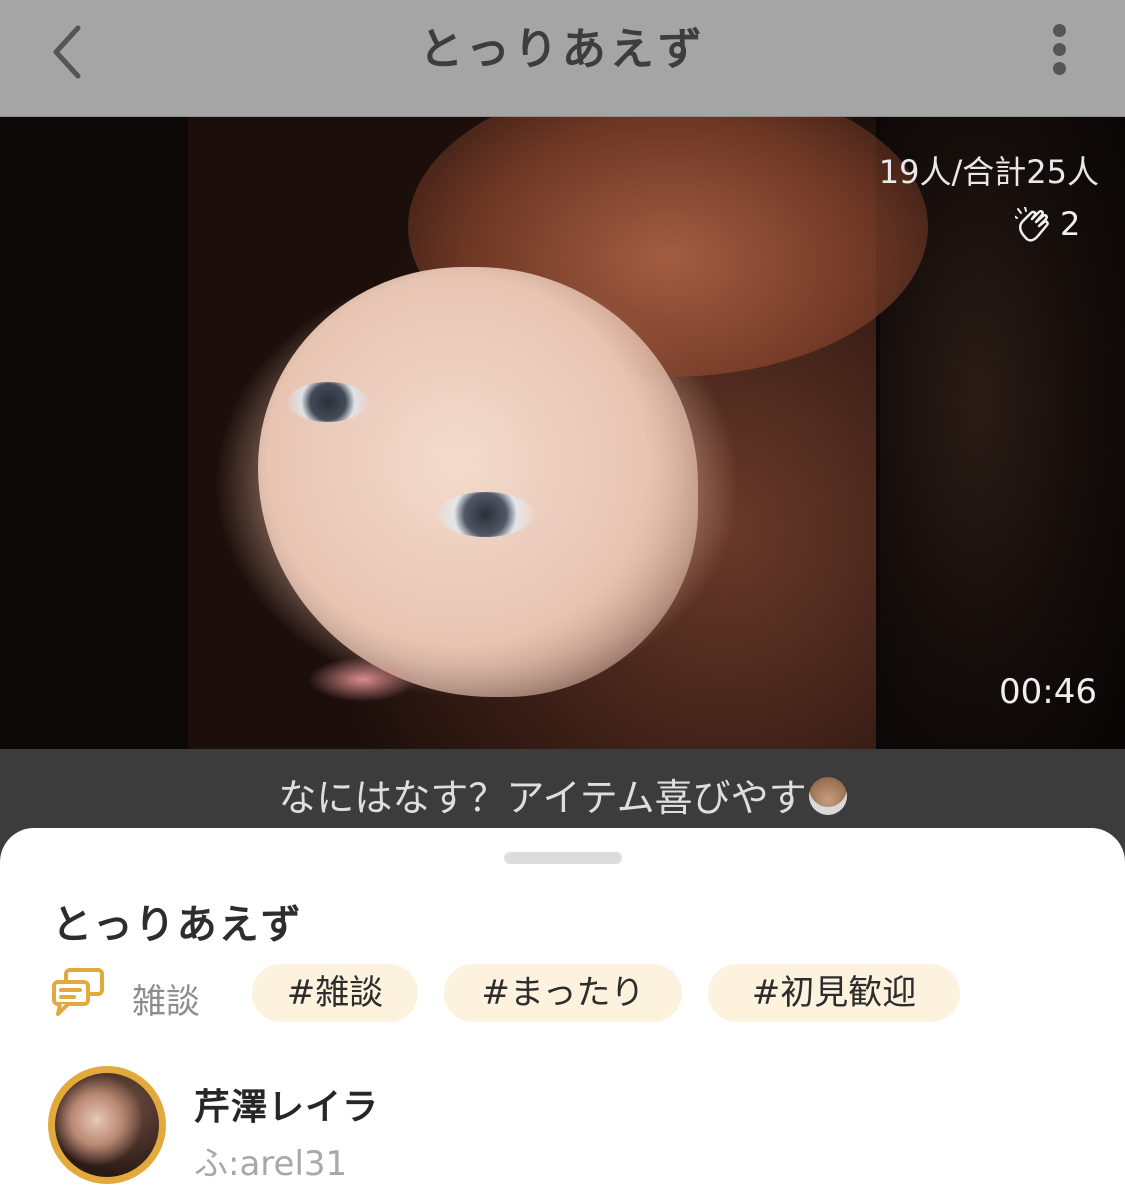 The width and height of the screenshot is (1125, 1194). I want to click on host-avatar, so click(107, 1125).